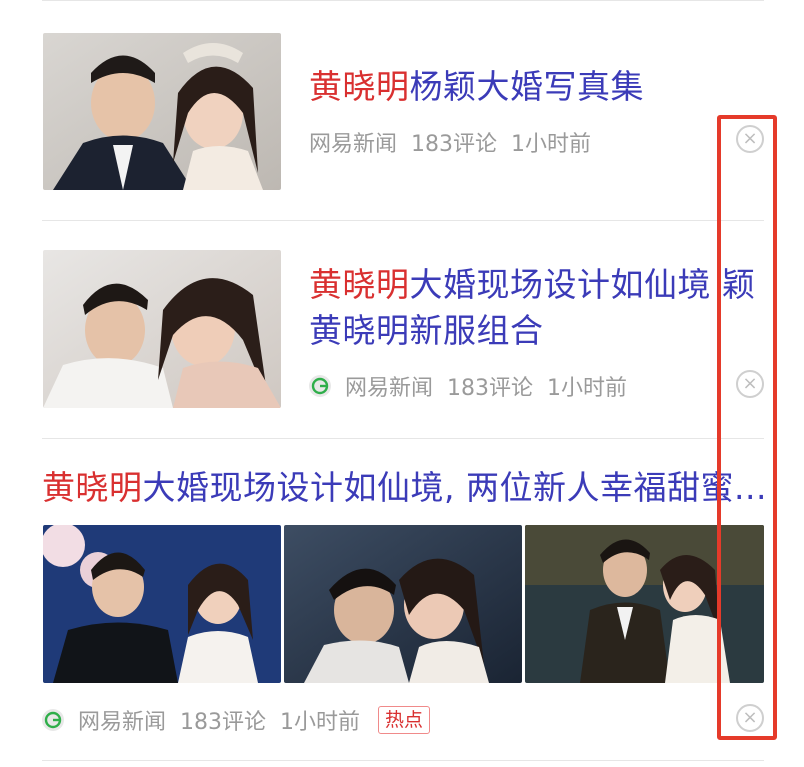  Describe the element at coordinates (526, 86) in the screenshot. I see `title-text: 杨颖大婚写真集` at that location.